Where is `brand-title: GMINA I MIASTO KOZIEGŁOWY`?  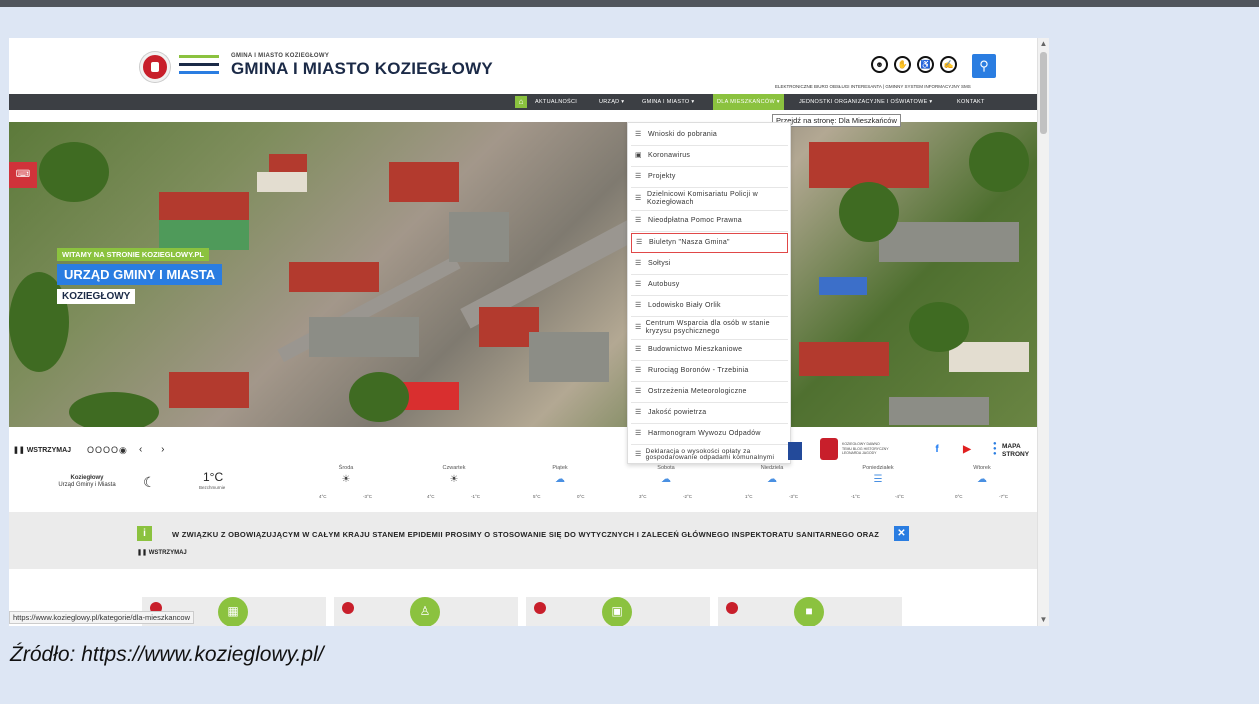 brand-title: GMINA I MIASTO KOZIEGŁOWY is located at coordinates (362, 69).